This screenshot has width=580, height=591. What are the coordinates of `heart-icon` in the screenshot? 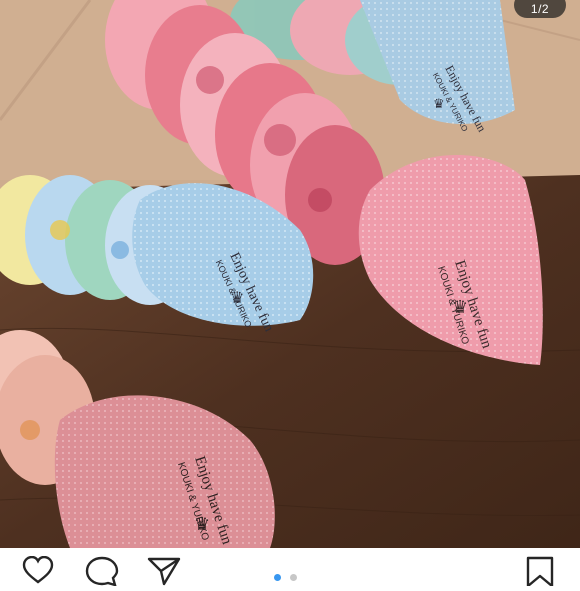 It's located at (38, 569).